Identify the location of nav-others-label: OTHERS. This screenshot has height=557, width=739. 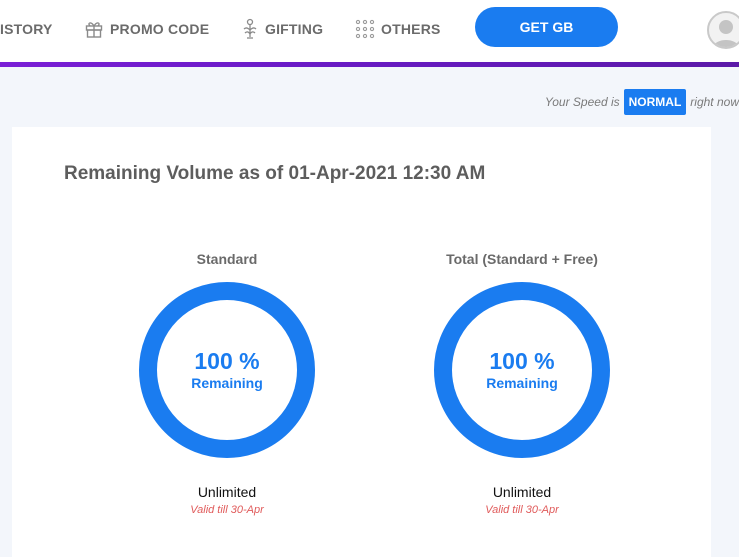
(411, 29).